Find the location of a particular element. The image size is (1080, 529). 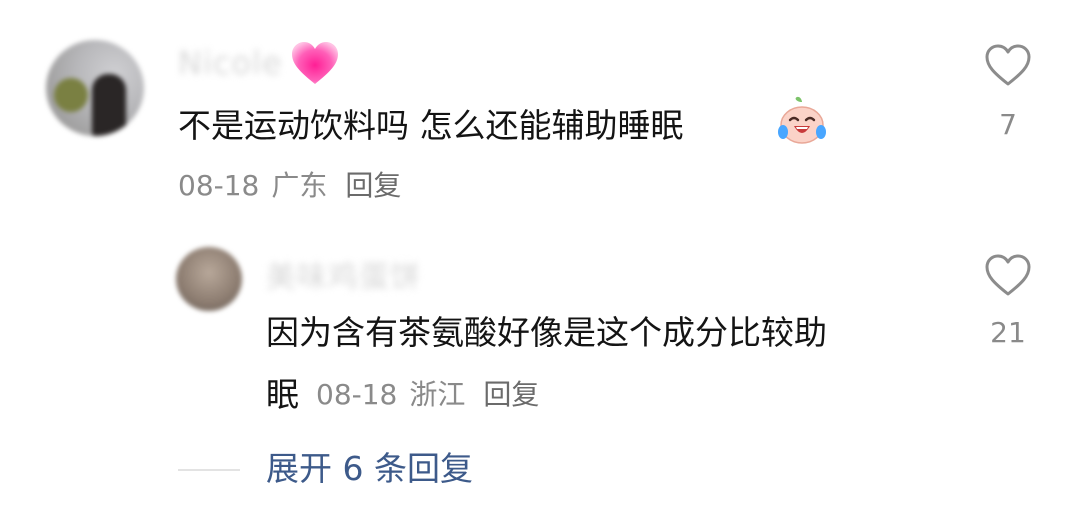

comment-meta: 08-18 广东 回复 is located at coordinates (295, 186).